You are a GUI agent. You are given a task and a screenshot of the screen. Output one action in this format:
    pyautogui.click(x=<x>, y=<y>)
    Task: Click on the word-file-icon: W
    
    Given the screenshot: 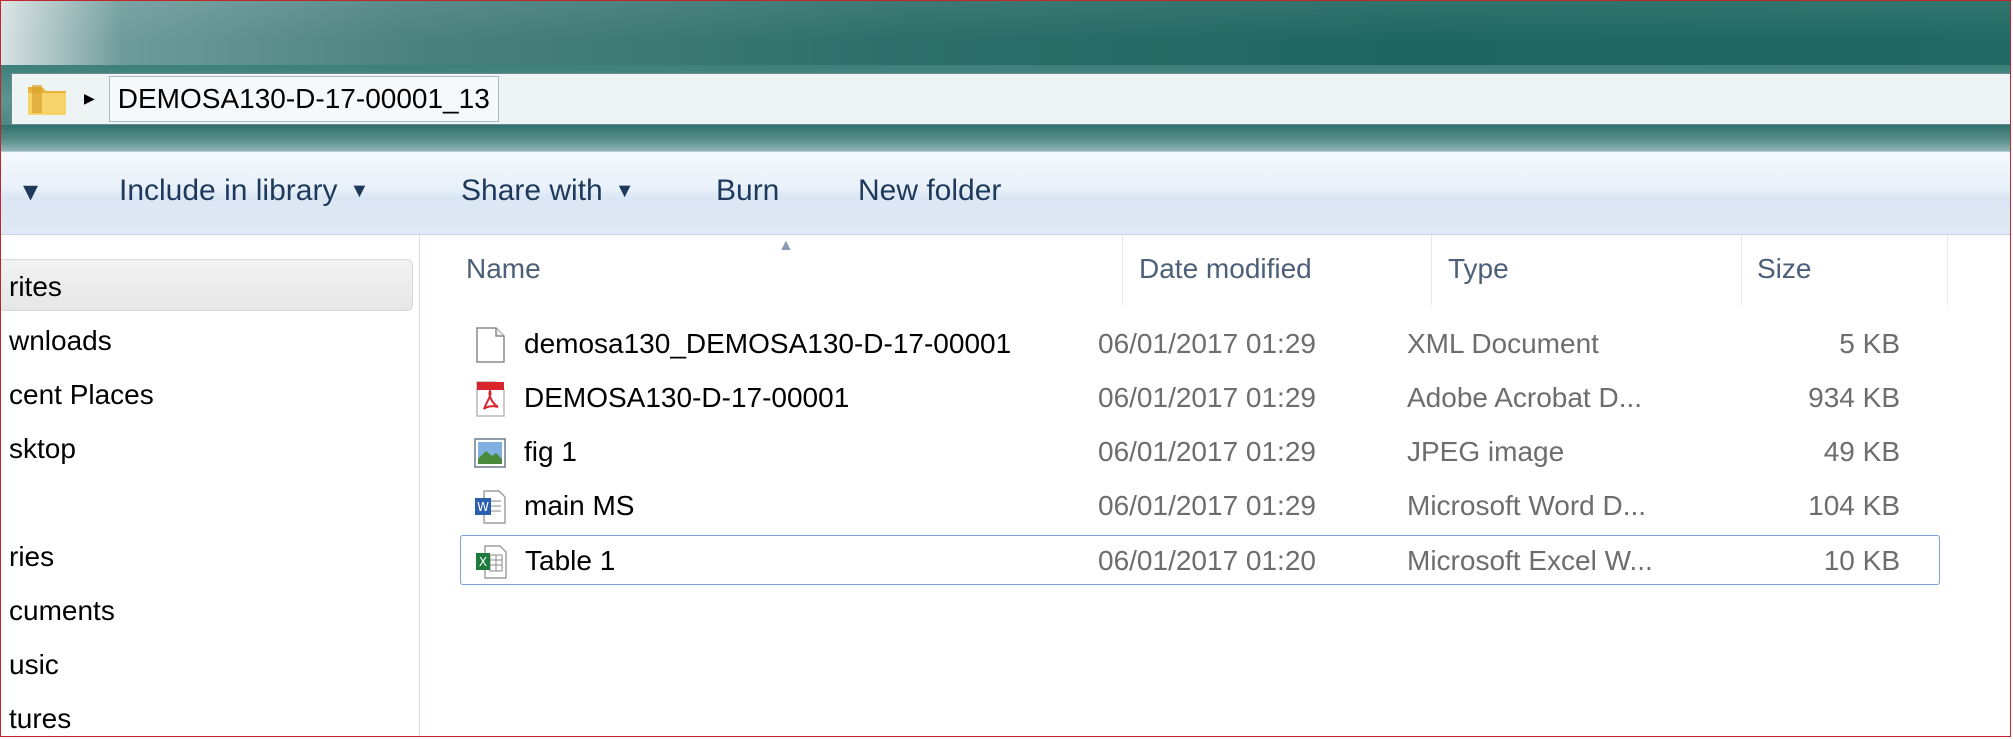 What is the action you would take?
    pyautogui.click(x=490, y=507)
    